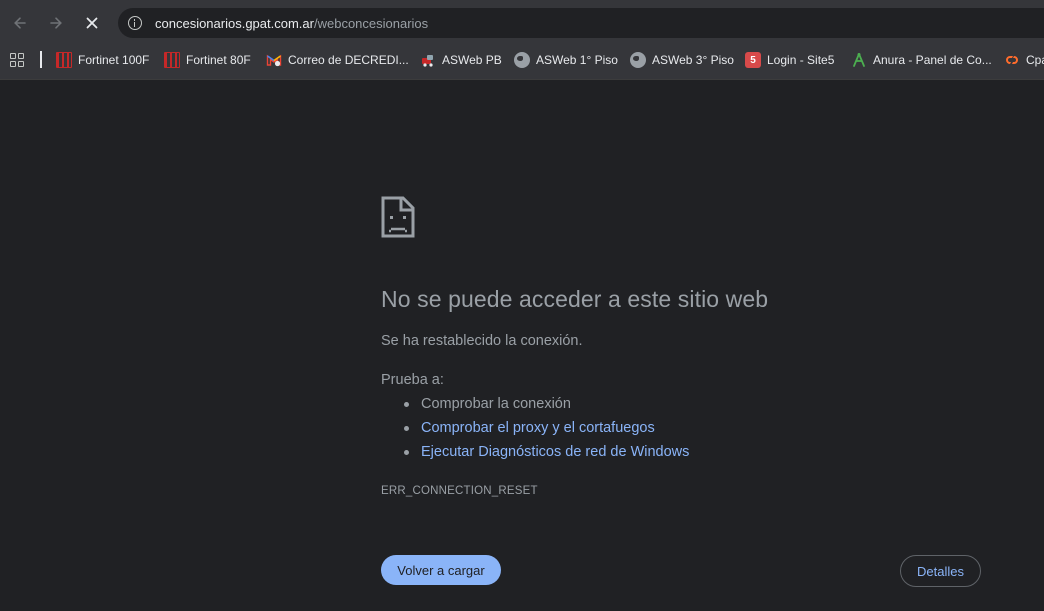 The image size is (1044, 611). What do you see at coordinates (17, 60) in the screenshot?
I see `apps-grid-icon` at bounding box center [17, 60].